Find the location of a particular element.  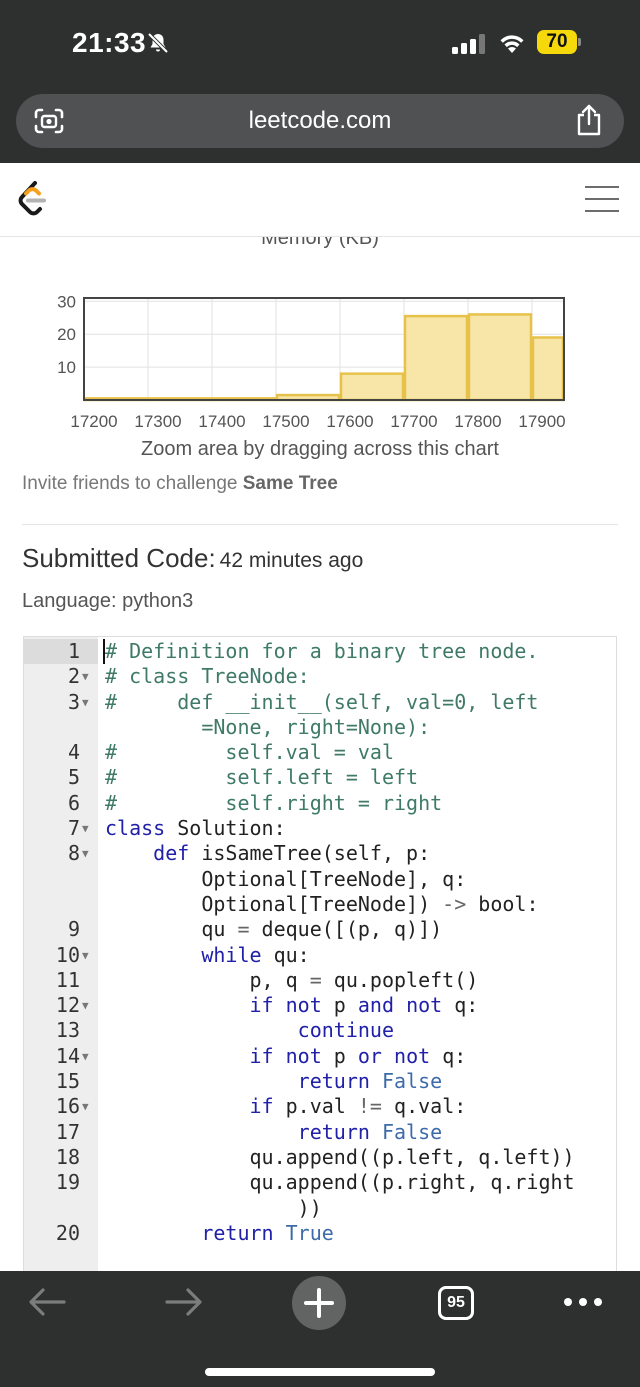

code-line: 16 ▼ if p.val != q.val: is located at coordinates (320, 1106).